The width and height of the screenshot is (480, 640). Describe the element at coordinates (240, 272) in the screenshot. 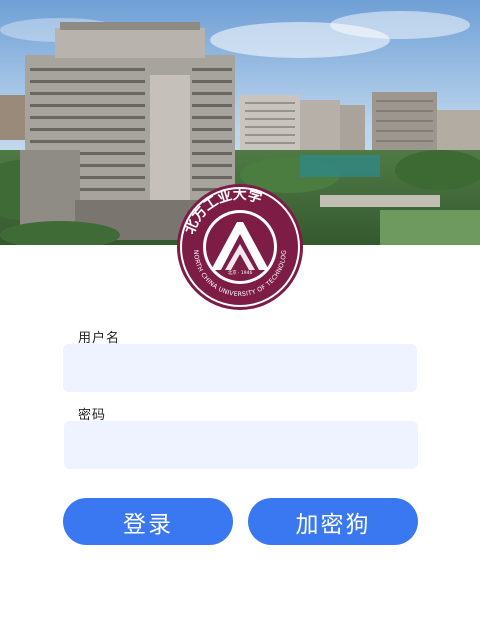

I see `svg-text: 北京 · 1946` at that location.